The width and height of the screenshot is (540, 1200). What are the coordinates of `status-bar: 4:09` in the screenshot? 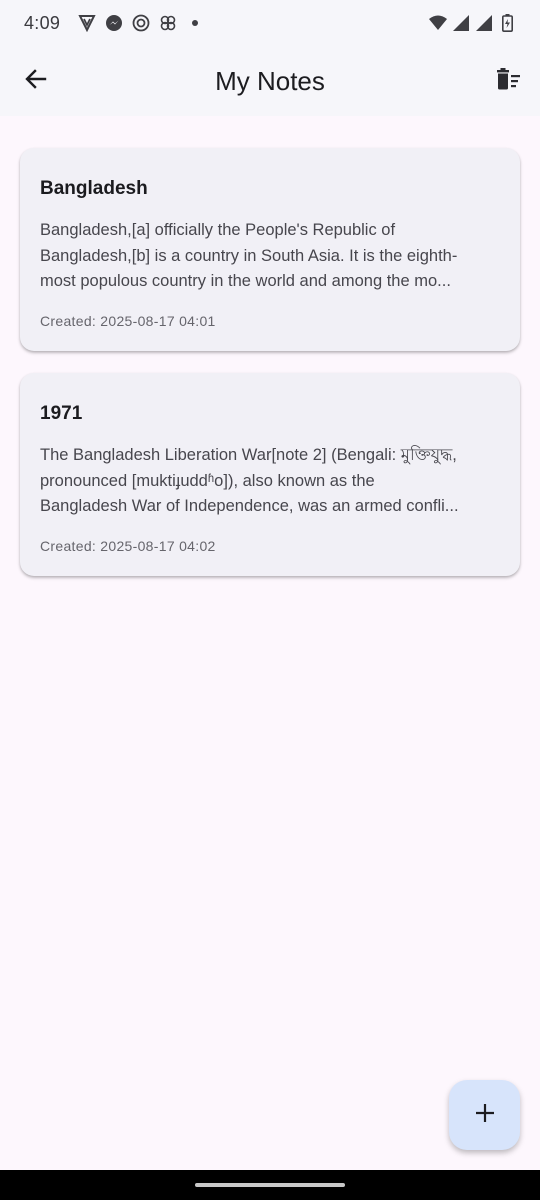 It's located at (270, 23).